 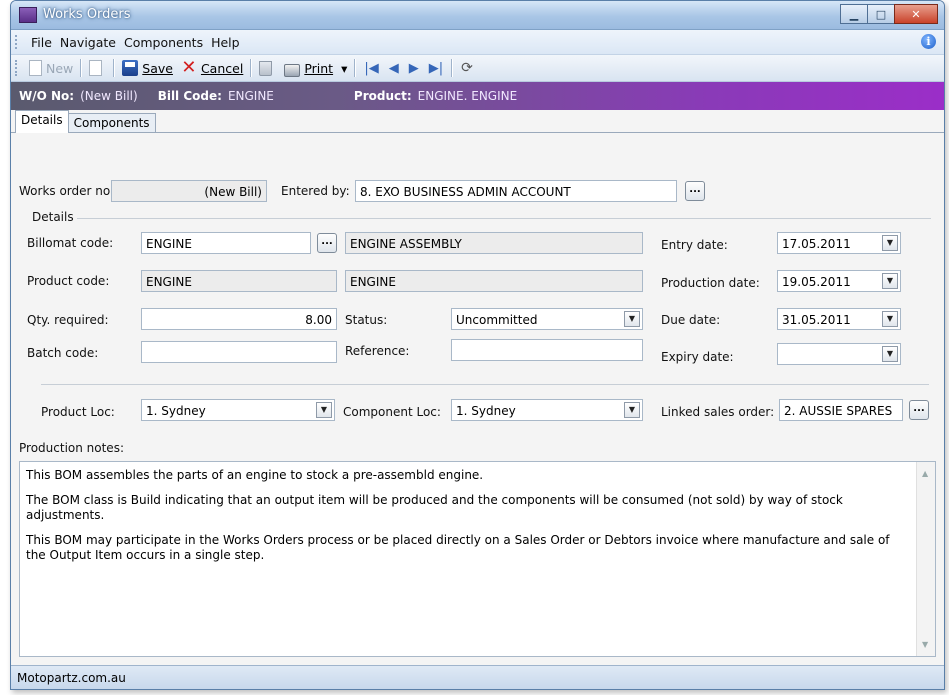 I want to click on product-loc-dropdown-icon: ▼, so click(x=324, y=410).